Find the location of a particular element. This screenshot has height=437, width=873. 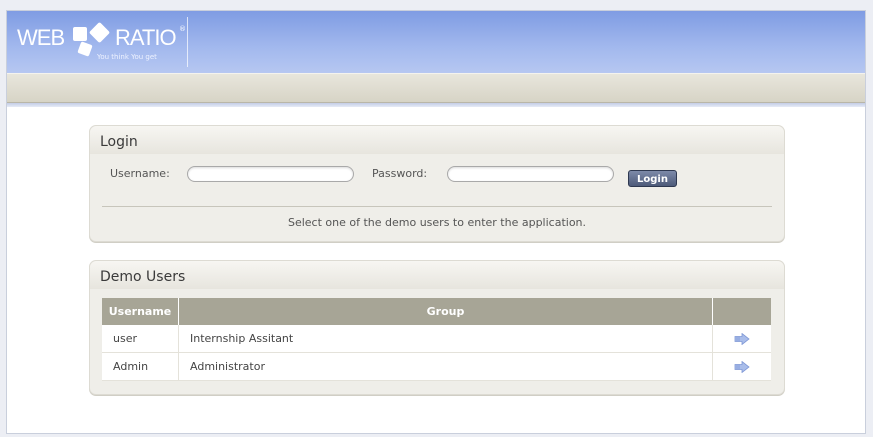

demo-users-table: Username Group user Internship Assitant is located at coordinates (436, 339).